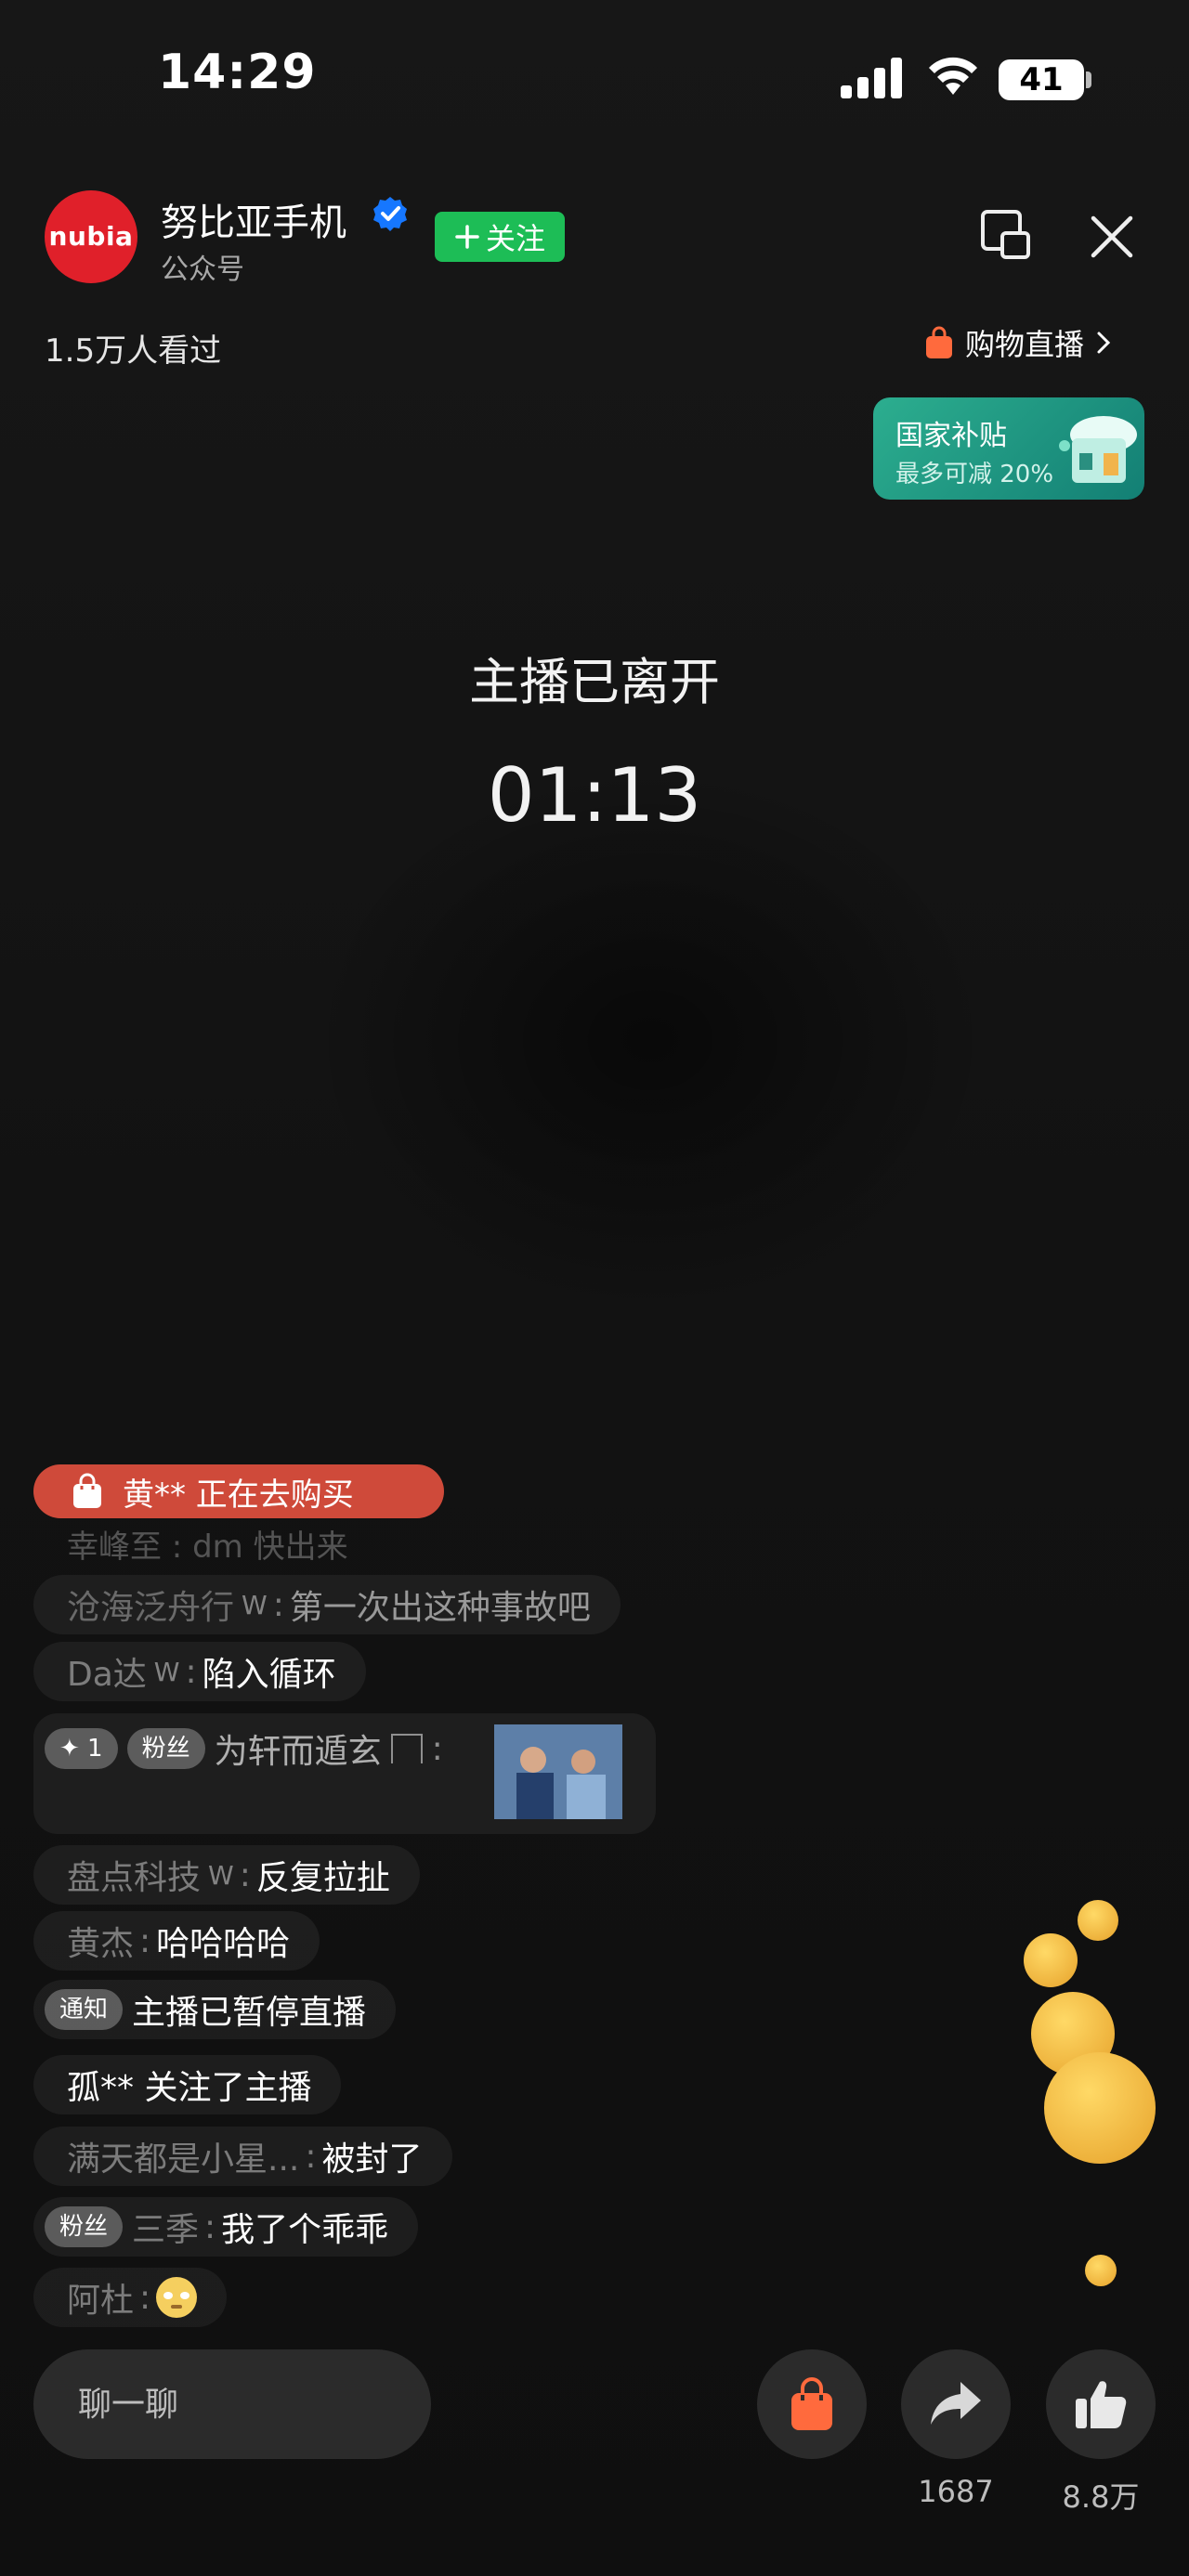  Describe the element at coordinates (1041, 79) in the screenshot. I see `battery-indicator: 41` at that location.